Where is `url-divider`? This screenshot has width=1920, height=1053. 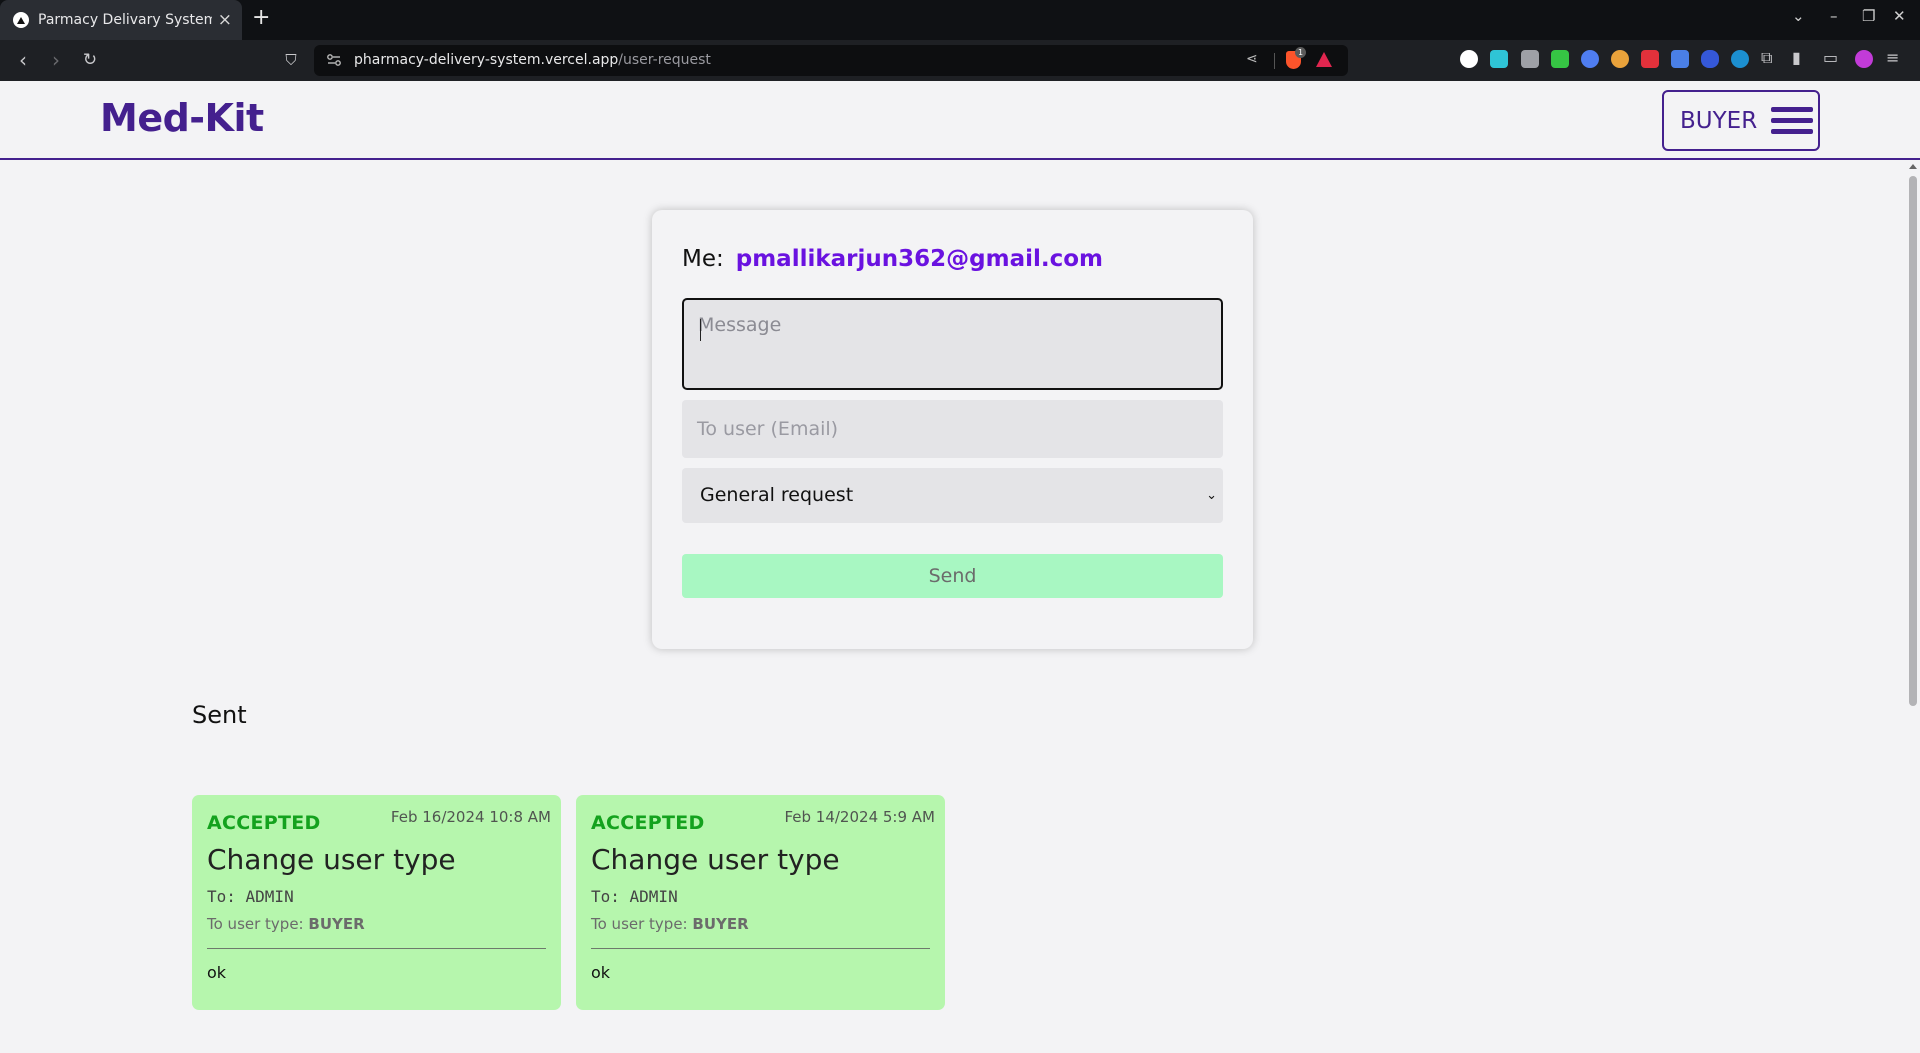 url-divider is located at coordinates (1274, 61).